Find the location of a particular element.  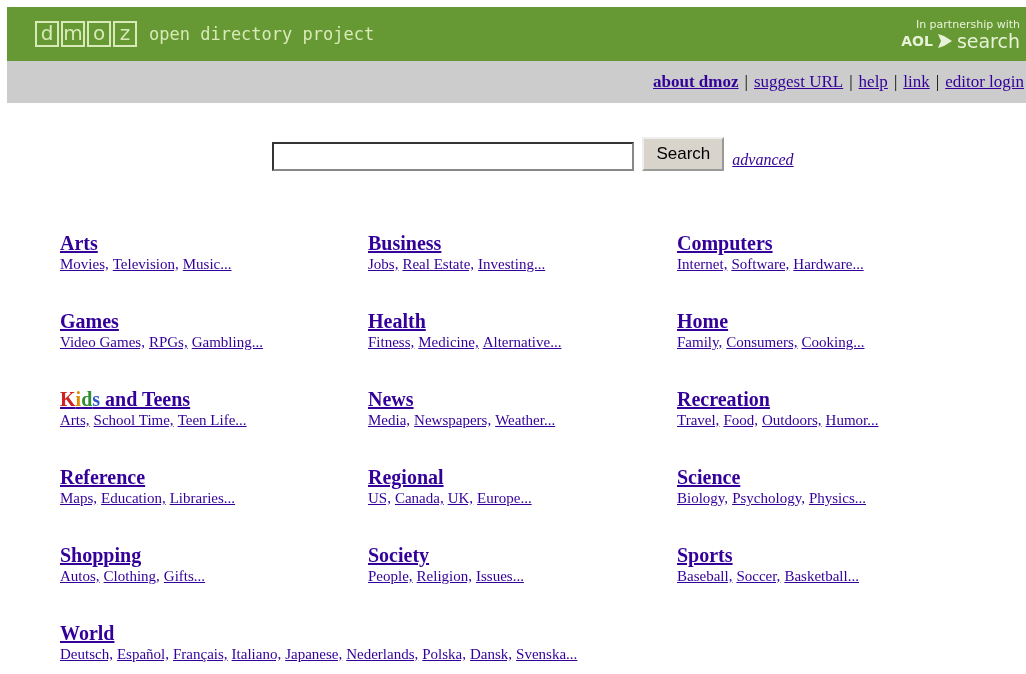

subcategory-link: Canada, is located at coordinates (419, 498).